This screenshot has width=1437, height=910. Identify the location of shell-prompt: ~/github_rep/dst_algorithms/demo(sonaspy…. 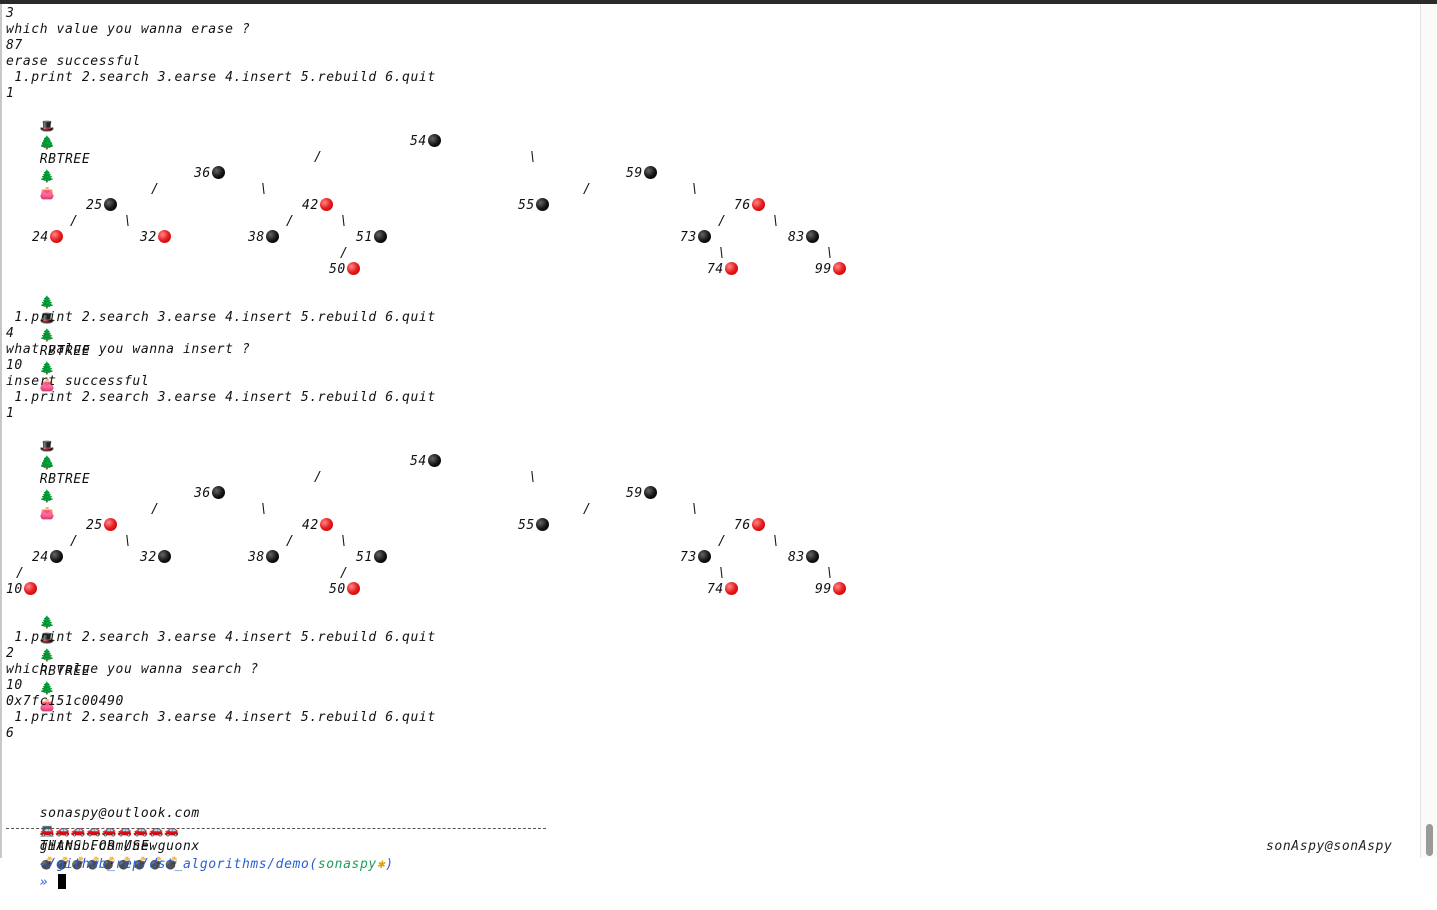
(200, 864).